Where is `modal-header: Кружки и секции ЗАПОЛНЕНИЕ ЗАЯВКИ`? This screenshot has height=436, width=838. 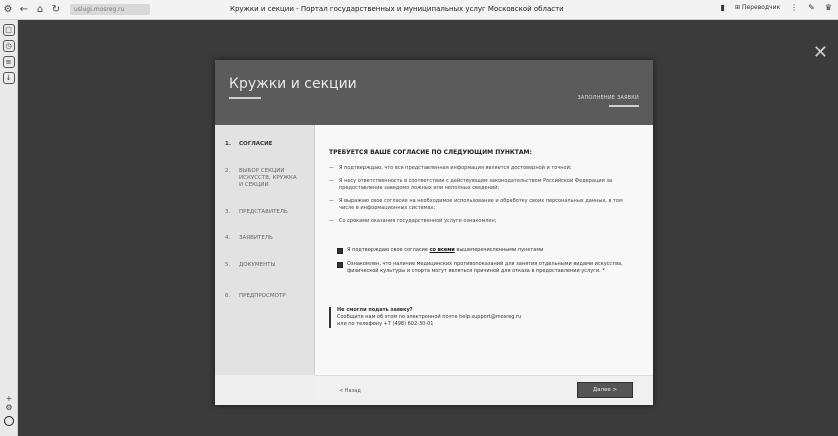 modal-header: Кружки и секции ЗАПОЛНЕНИЕ ЗАЯВКИ is located at coordinates (434, 92).